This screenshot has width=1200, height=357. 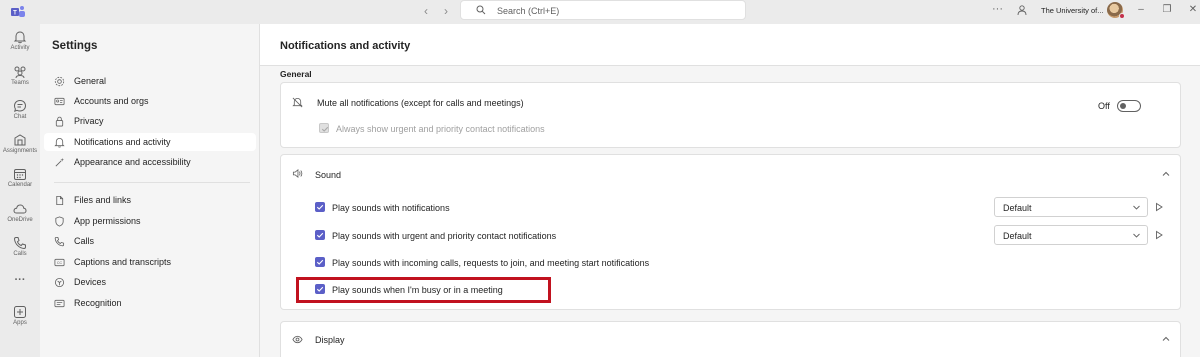 What do you see at coordinates (150, 81) in the screenshot?
I see `settings-item-general: General` at bounding box center [150, 81].